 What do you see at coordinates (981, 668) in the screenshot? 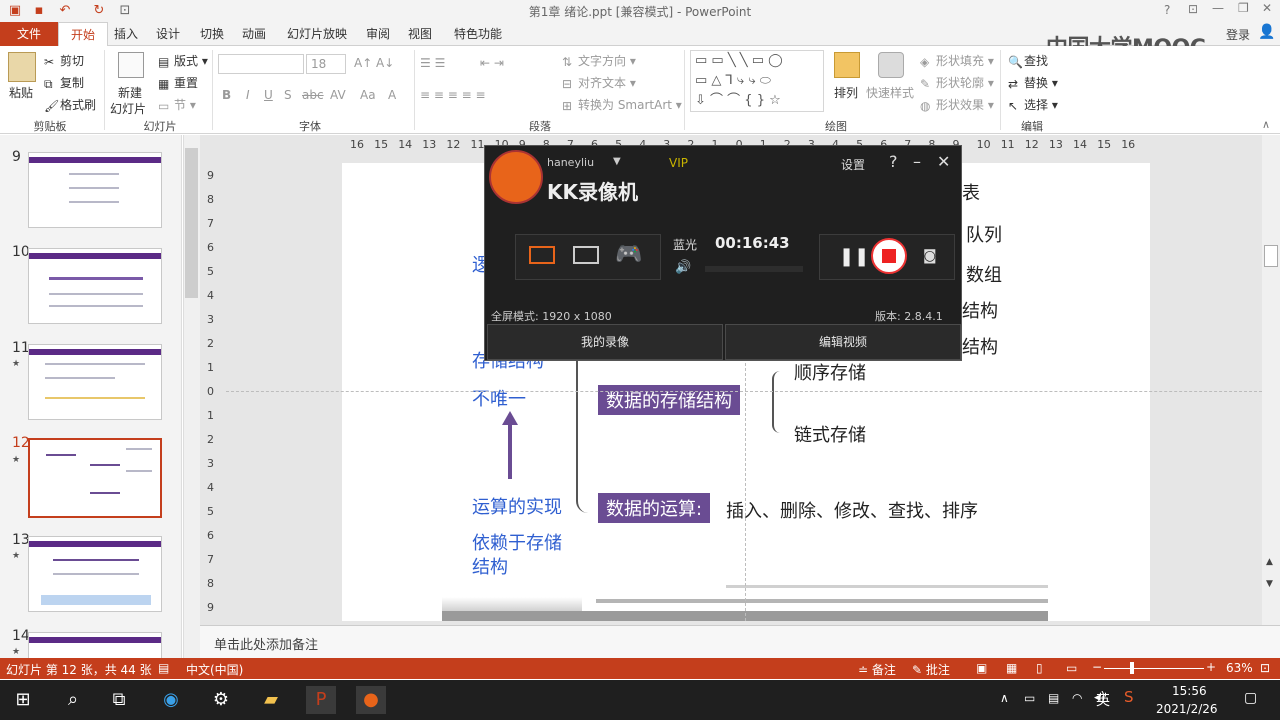
I see `normal-view-icon: ▣` at bounding box center [981, 668].